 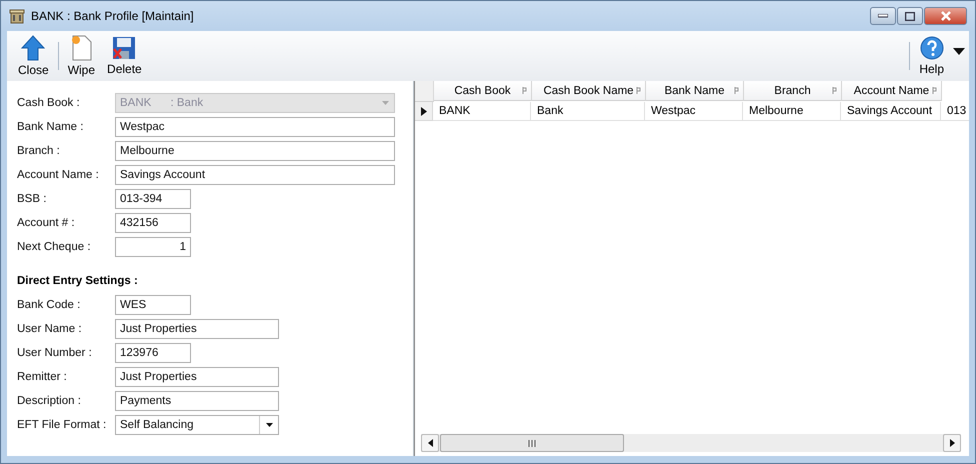 What do you see at coordinates (694, 111) in the screenshot?
I see `table-cell: Westpac` at bounding box center [694, 111].